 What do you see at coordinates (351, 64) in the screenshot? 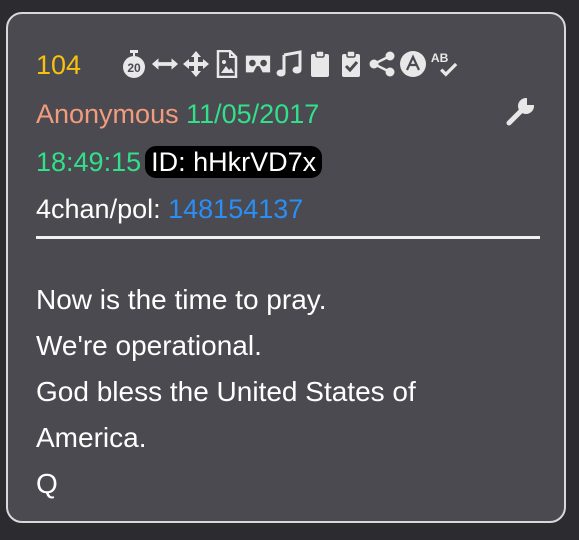
I see `clipboard-check-icon` at bounding box center [351, 64].